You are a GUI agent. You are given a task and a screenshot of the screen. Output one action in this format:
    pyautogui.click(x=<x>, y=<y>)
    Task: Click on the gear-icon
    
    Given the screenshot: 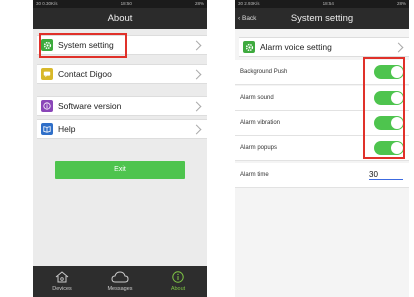 What is the action you would take?
    pyautogui.click(x=249, y=47)
    